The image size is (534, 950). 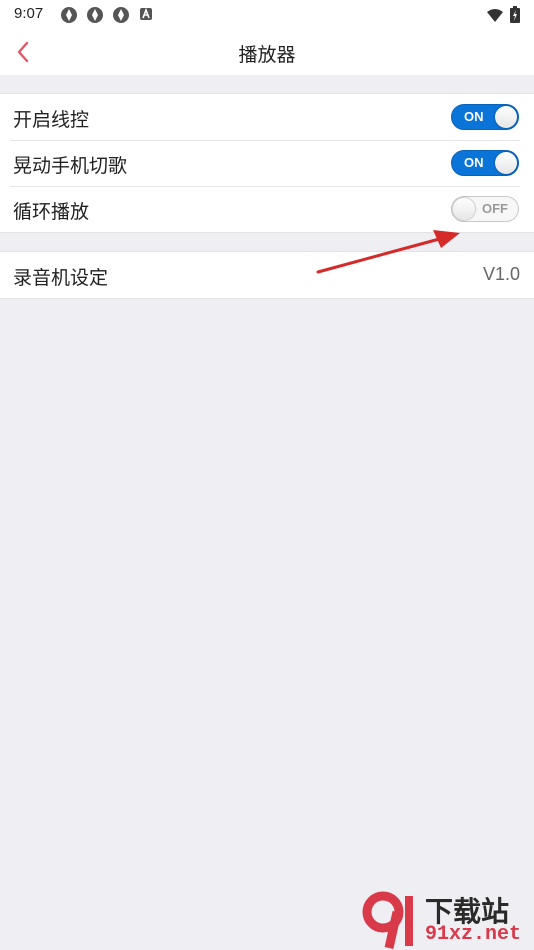 I want to click on status-time: 9:07, so click(x=29, y=13).